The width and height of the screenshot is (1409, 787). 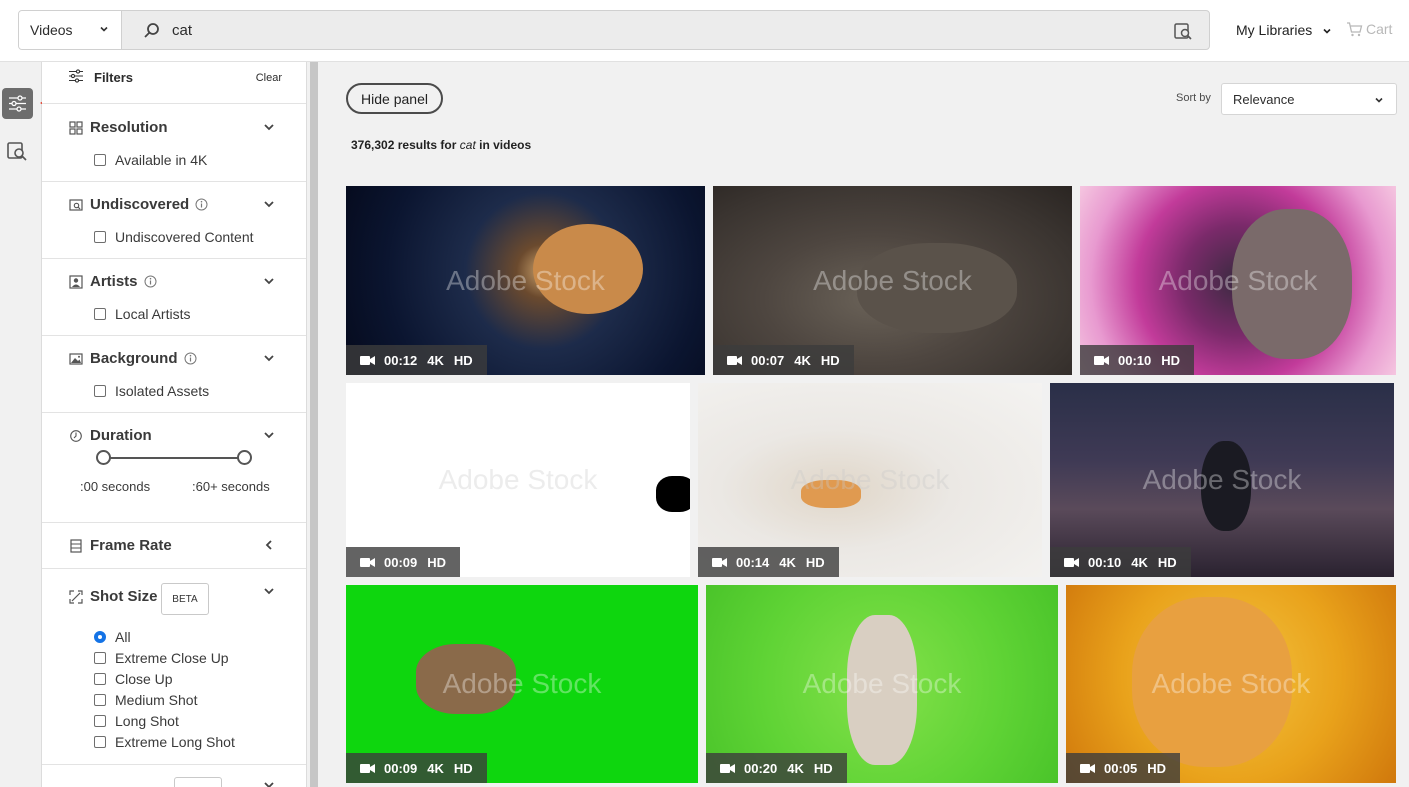 What do you see at coordinates (373, 145) in the screenshot?
I see `results-count: 376,302` at bounding box center [373, 145].